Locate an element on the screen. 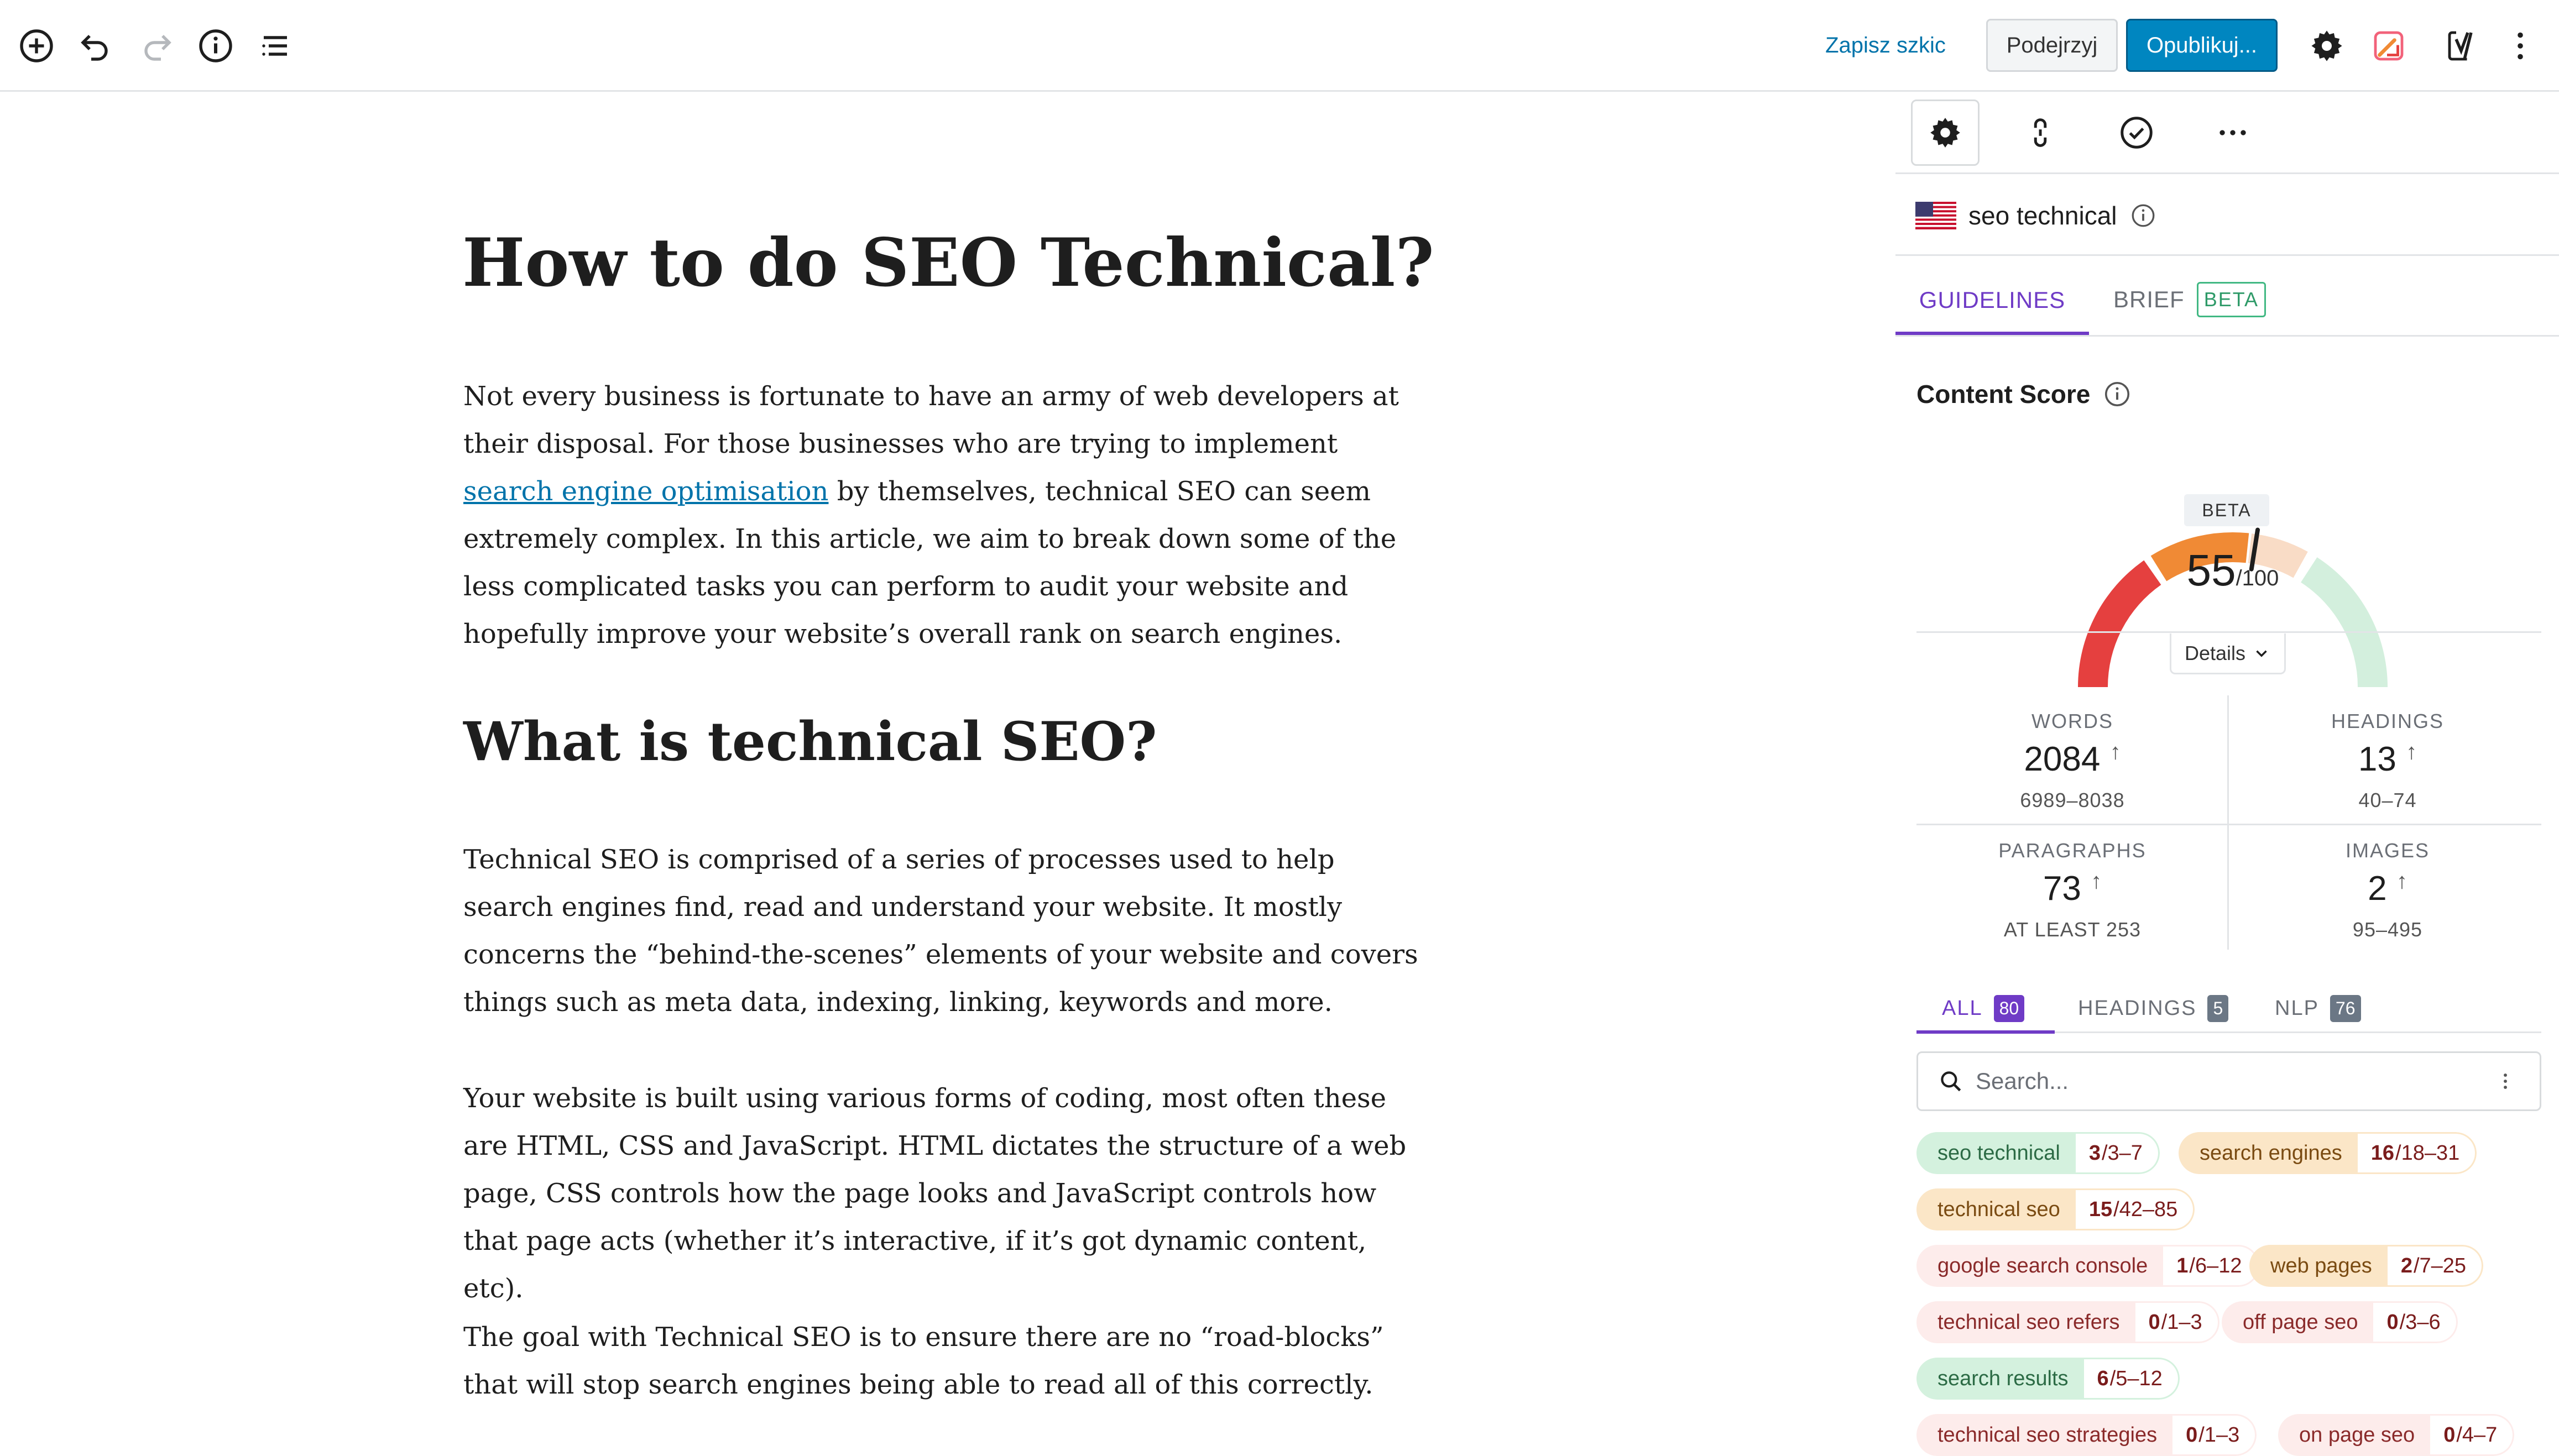 The image size is (2559, 1456). link-icon is located at coordinates (2041, 132).